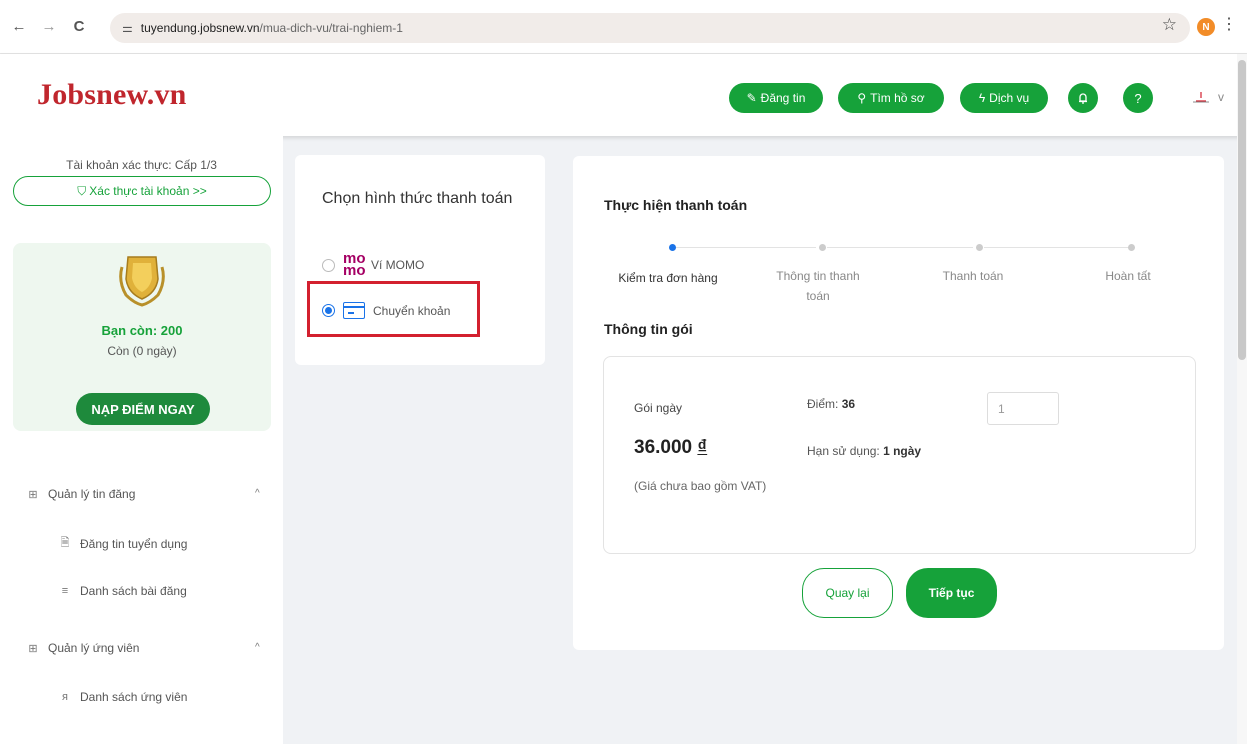 The width and height of the screenshot is (1247, 744). Describe the element at coordinates (982, 98) in the screenshot. I see `lightning-icon: ϟ` at that location.